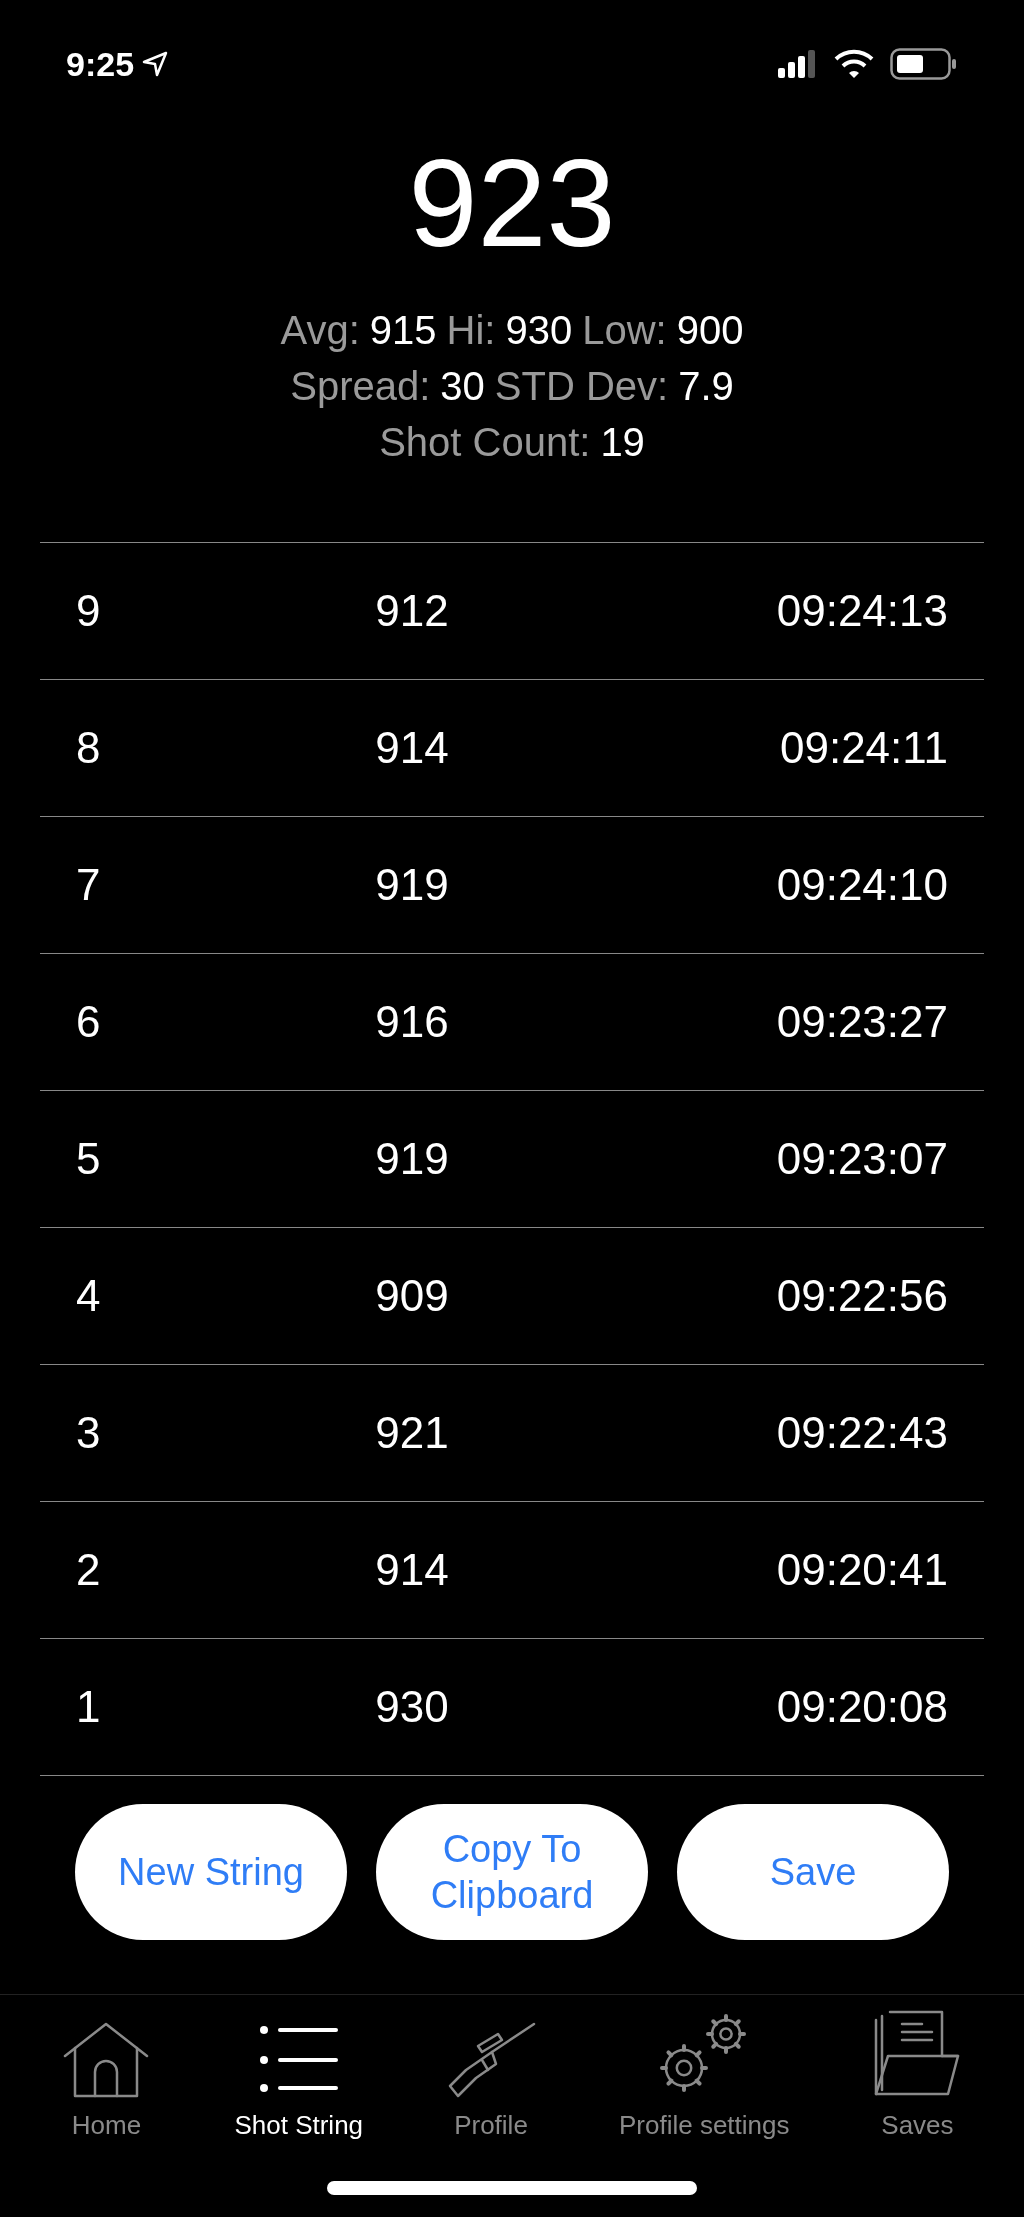 The width and height of the screenshot is (1024, 2217). What do you see at coordinates (862, 1296) in the screenshot?
I see `shot-time: 09:22:56` at bounding box center [862, 1296].